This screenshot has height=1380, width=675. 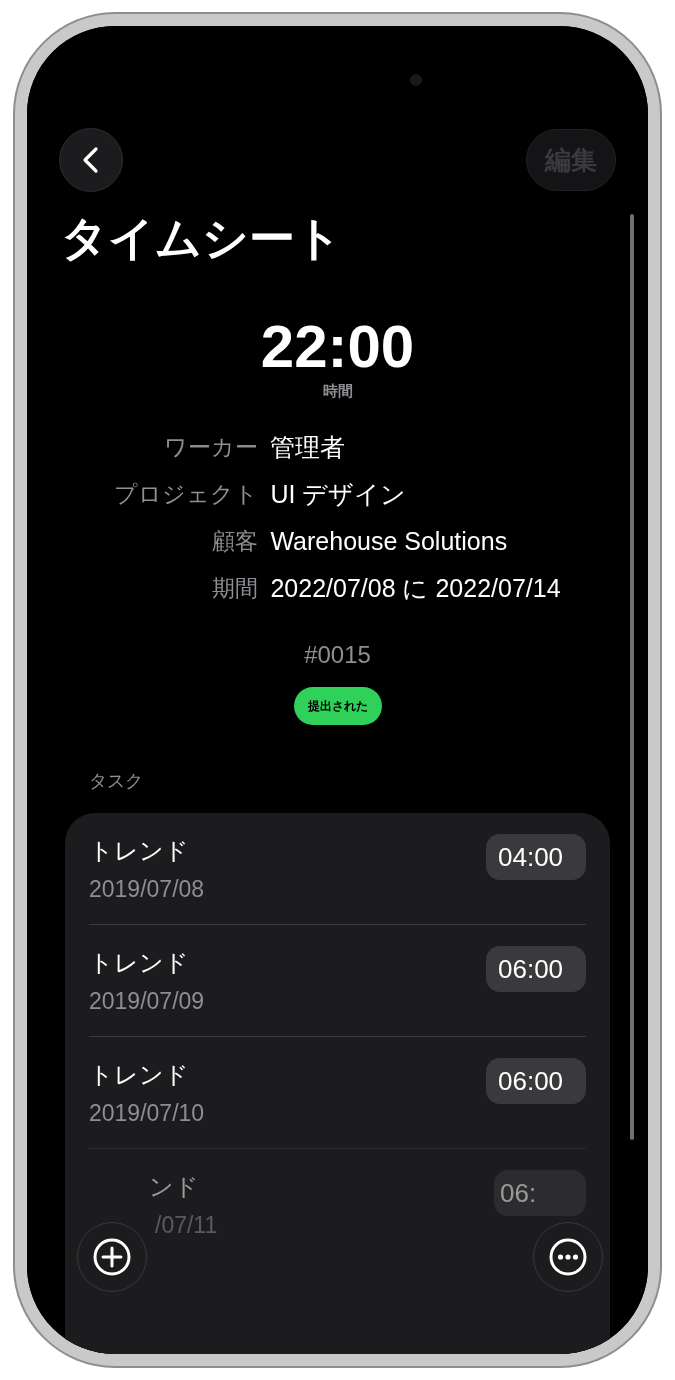 What do you see at coordinates (536, 857) in the screenshot?
I see `hours-pill: 04:00` at bounding box center [536, 857].